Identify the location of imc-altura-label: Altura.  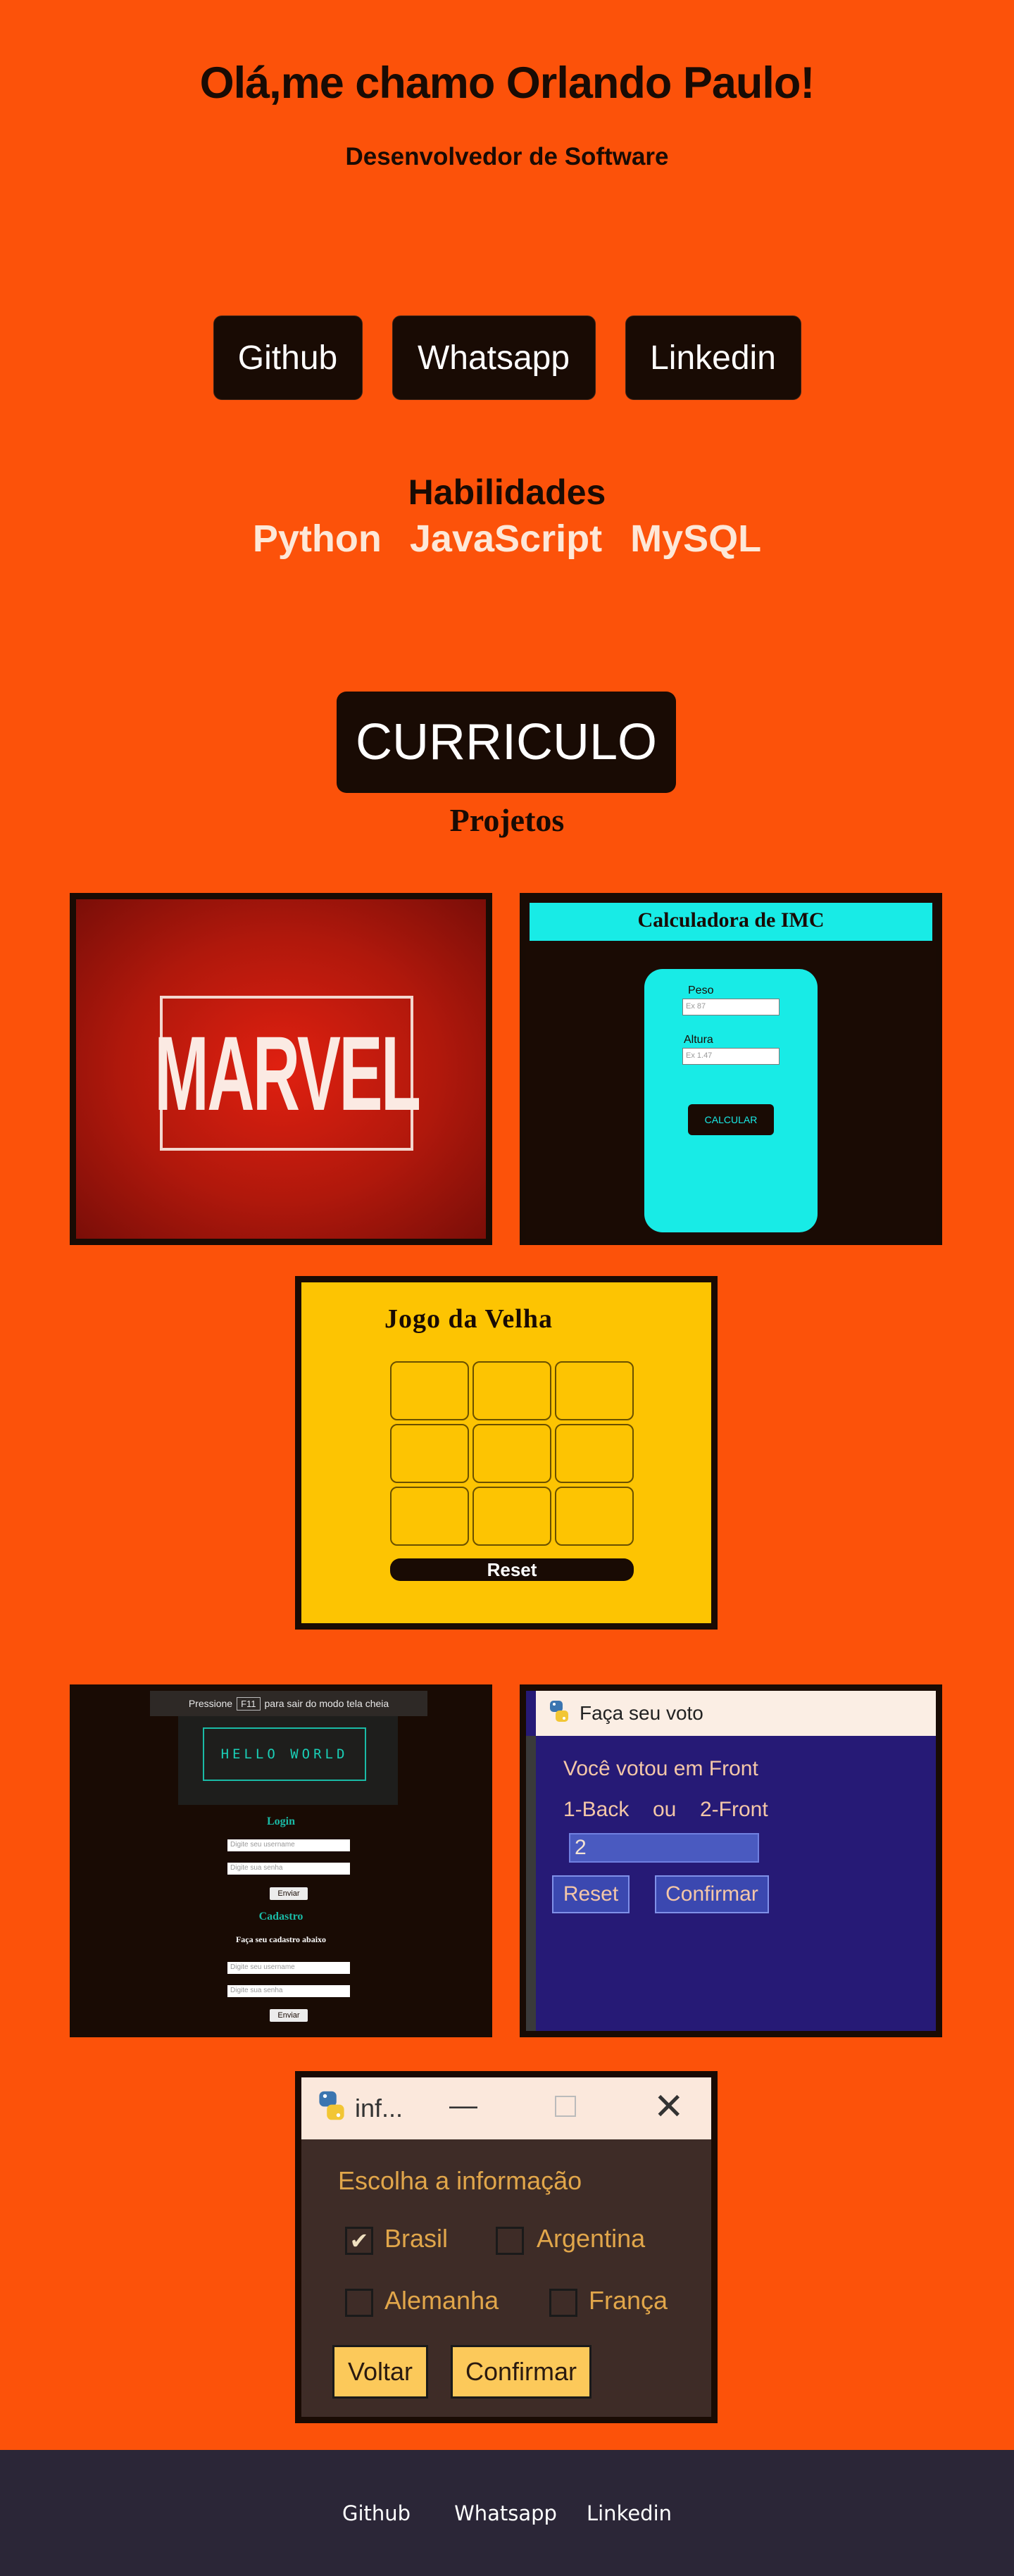
(698, 1040).